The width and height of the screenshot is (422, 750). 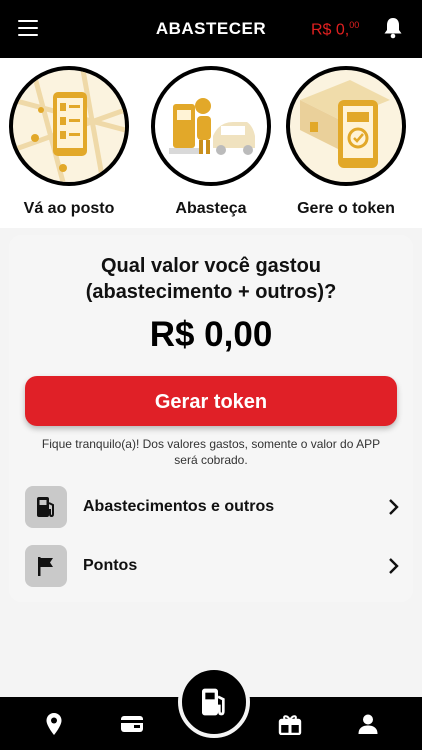 What do you see at coordinates (46, 566) in the screenshot?
I see `flag-icon` at bounding box center [46, 566].